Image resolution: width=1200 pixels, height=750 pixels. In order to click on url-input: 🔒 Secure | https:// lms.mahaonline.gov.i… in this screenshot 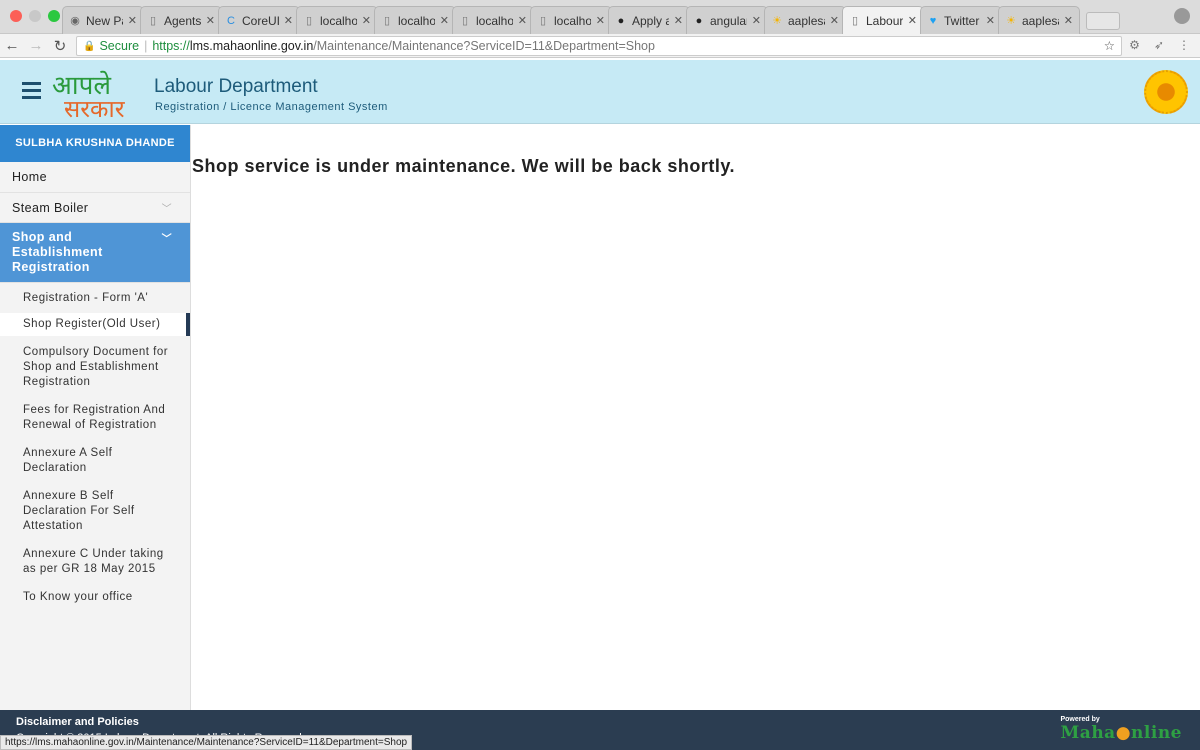, I will do `click(599, 46)`.